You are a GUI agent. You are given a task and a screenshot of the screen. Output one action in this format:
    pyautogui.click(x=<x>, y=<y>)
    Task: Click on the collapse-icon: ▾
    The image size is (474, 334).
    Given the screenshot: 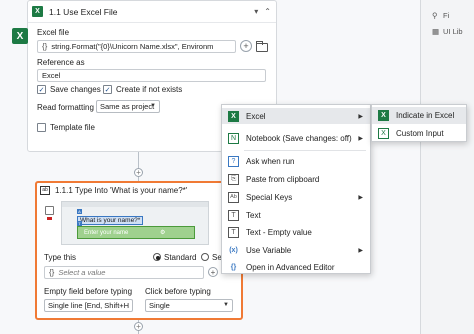 What is the action you would take?
    pyautogui.click(x=256, y=11)
    